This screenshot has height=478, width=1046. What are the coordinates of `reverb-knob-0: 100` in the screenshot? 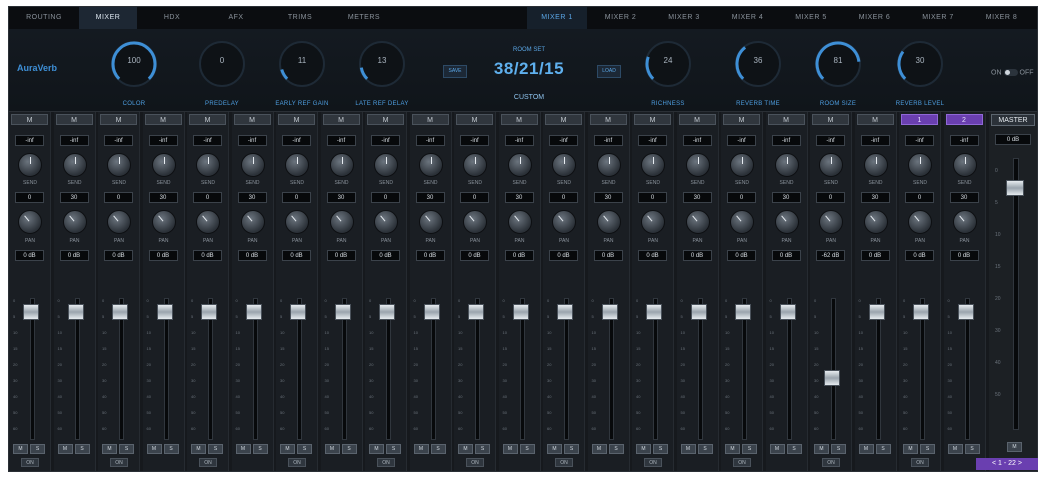 It's located at (134, 64).